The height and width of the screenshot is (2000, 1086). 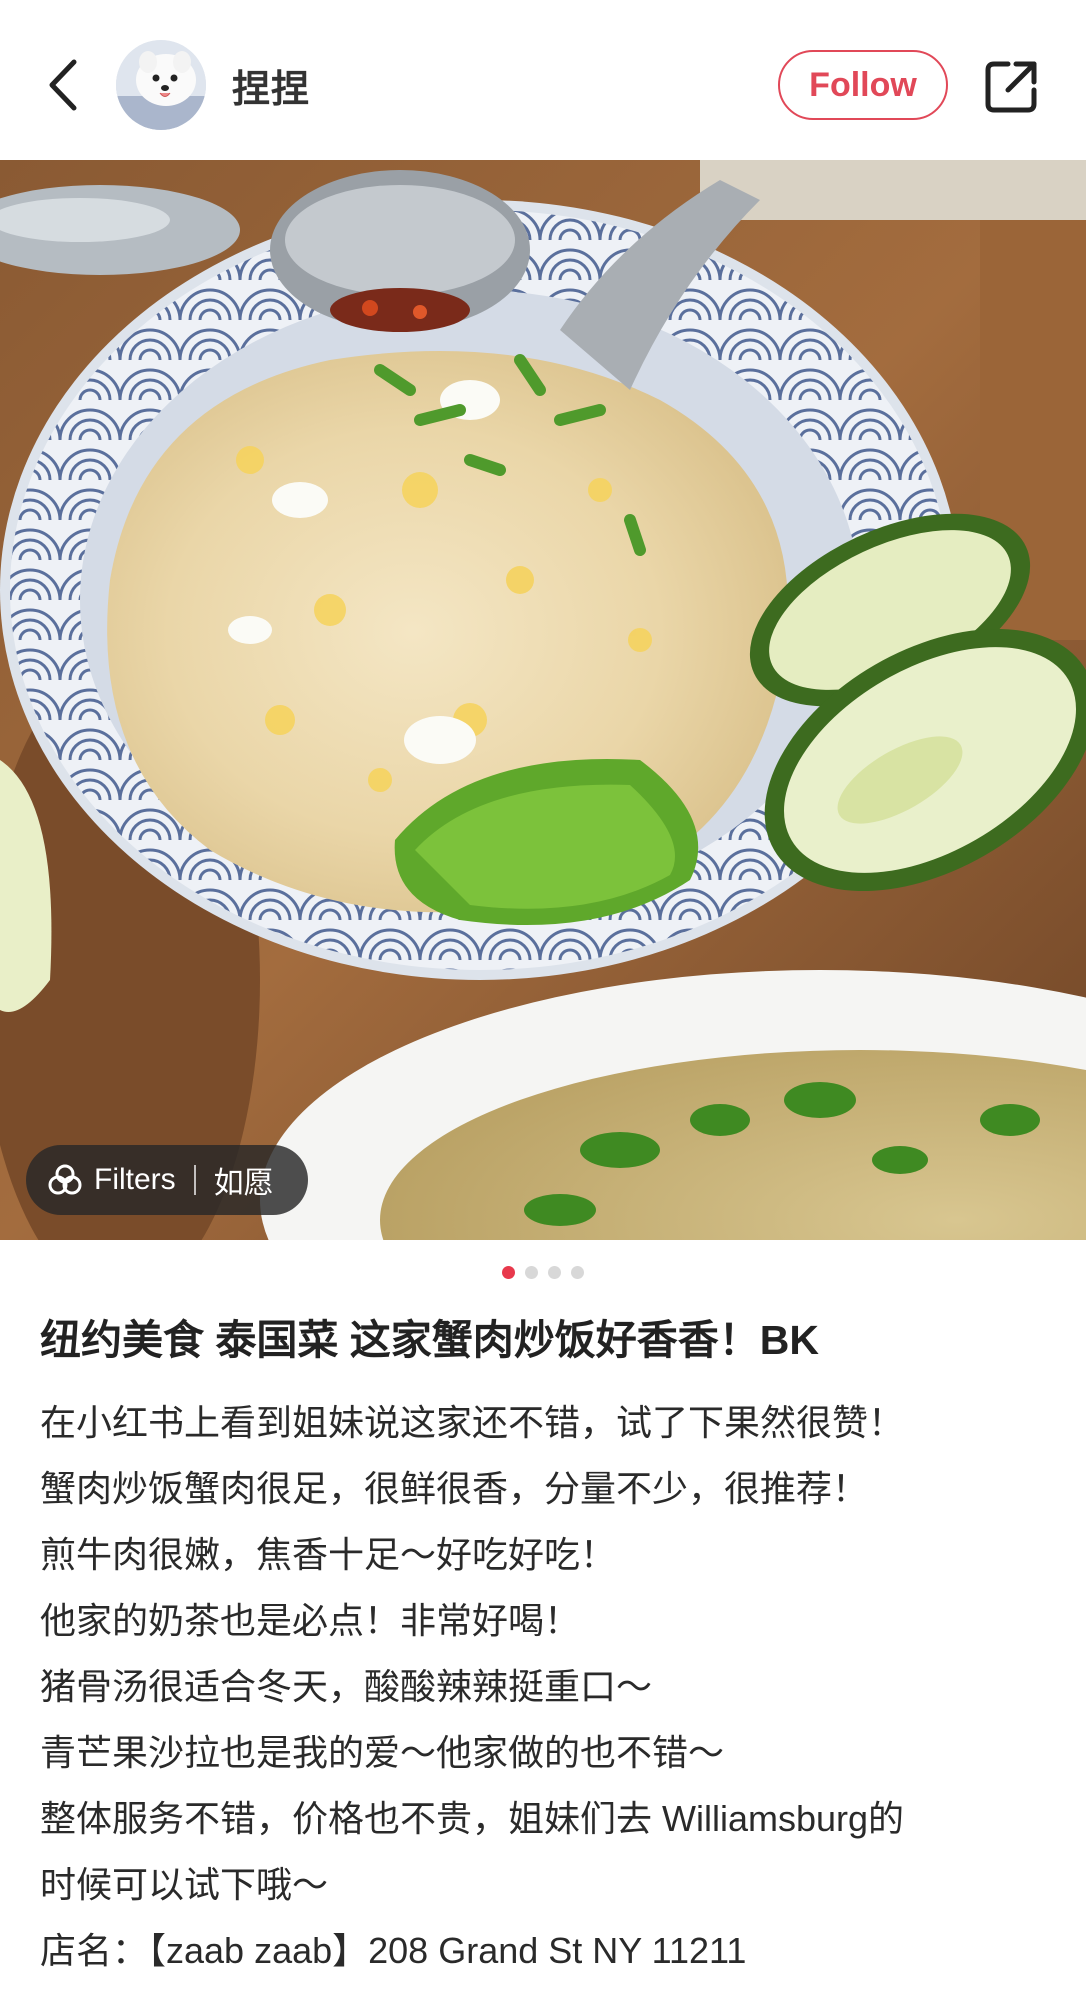 What do you see at coordinates (65, 1179) in the screenshot?
I see `filters-icon` at bounding box center [65, 1179].